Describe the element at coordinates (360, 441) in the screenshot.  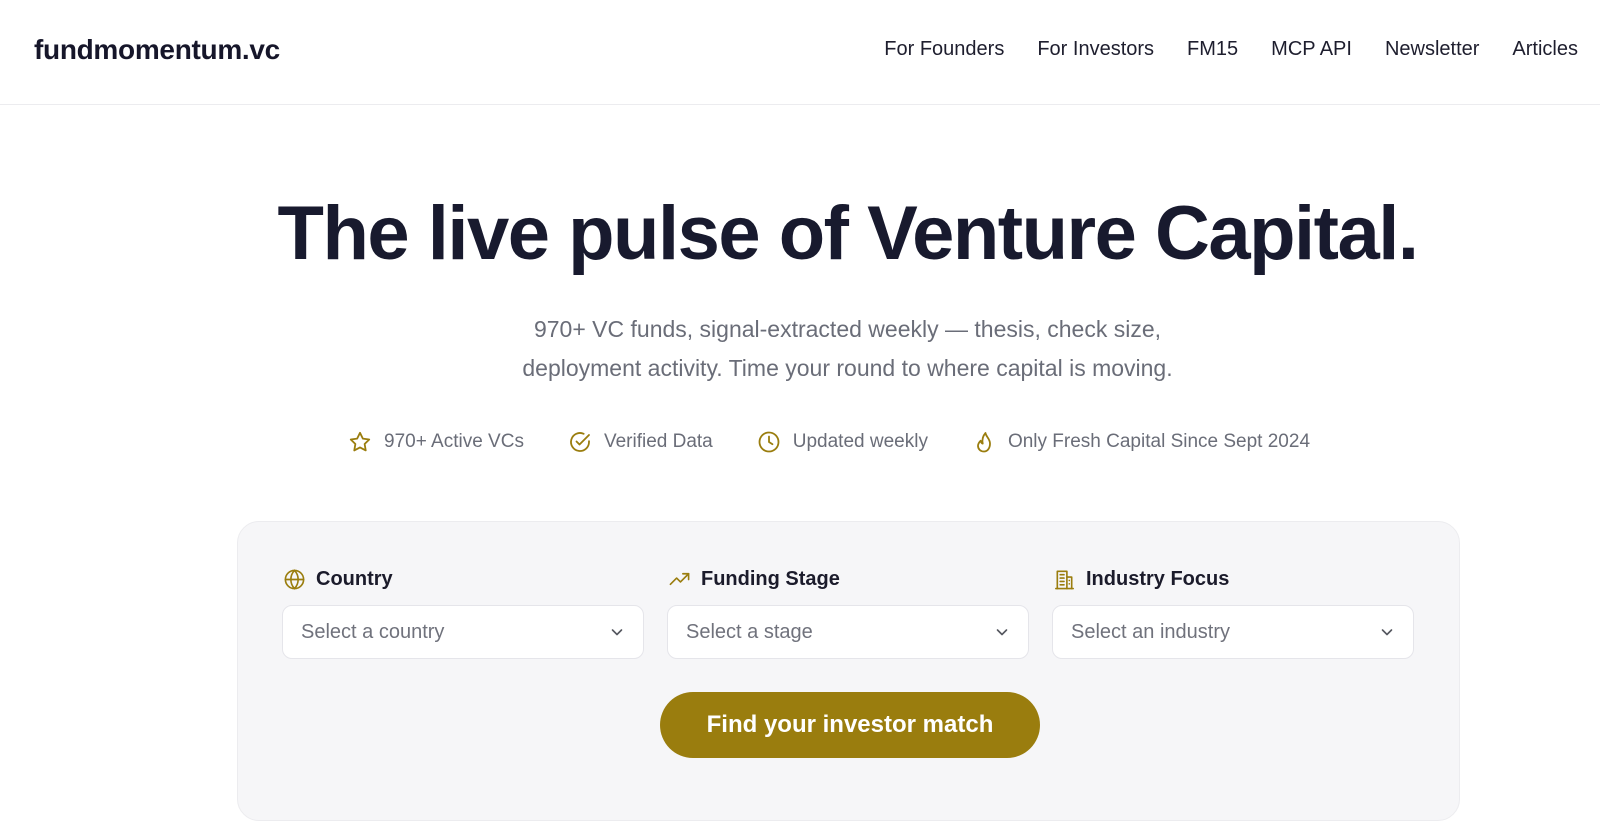
I see `star-icon` at that location.